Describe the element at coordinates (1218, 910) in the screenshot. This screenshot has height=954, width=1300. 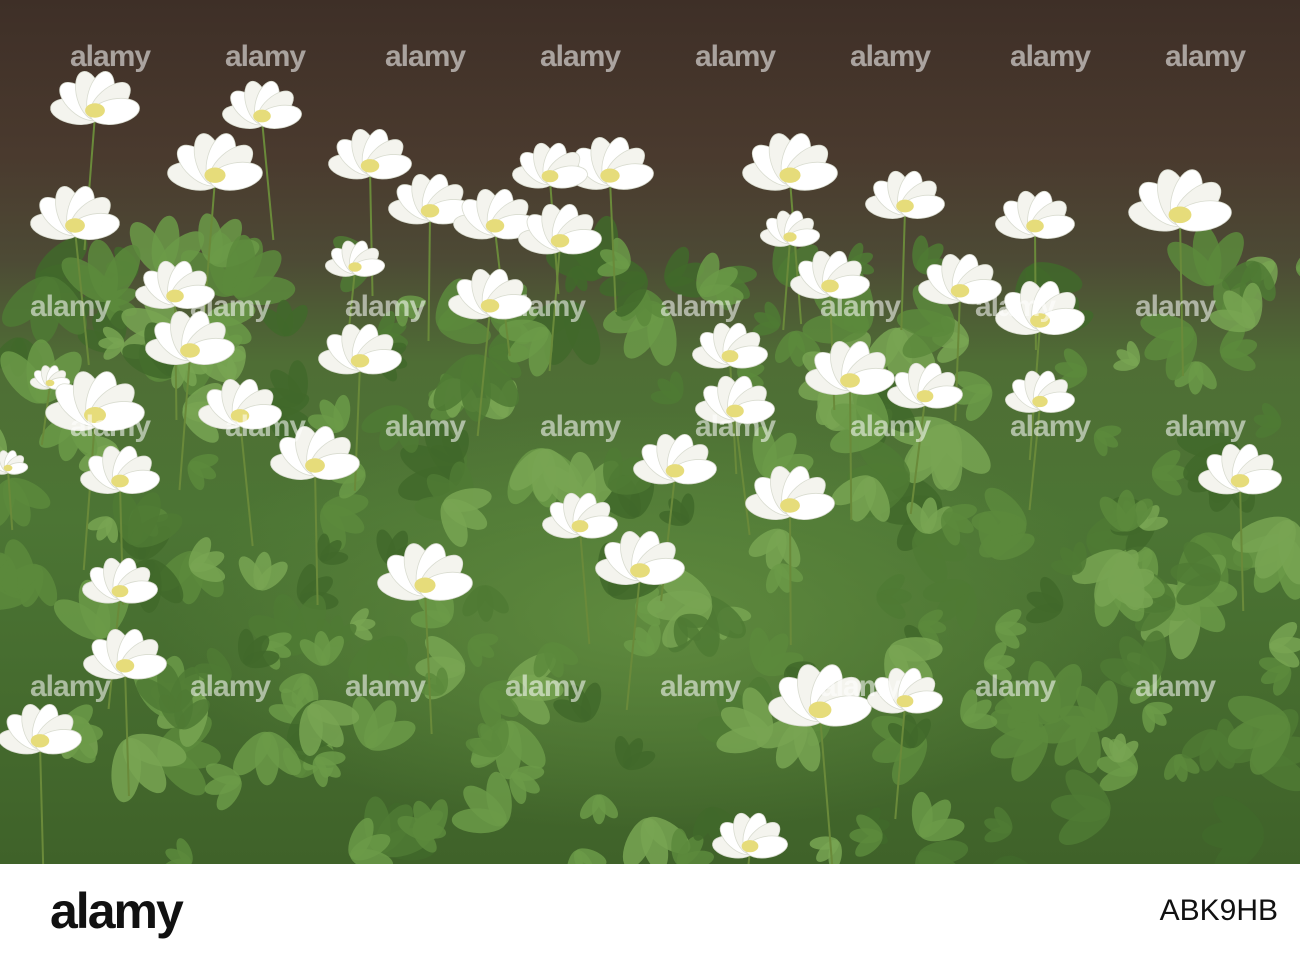
I see `image-id: ABK9HB` at that location.